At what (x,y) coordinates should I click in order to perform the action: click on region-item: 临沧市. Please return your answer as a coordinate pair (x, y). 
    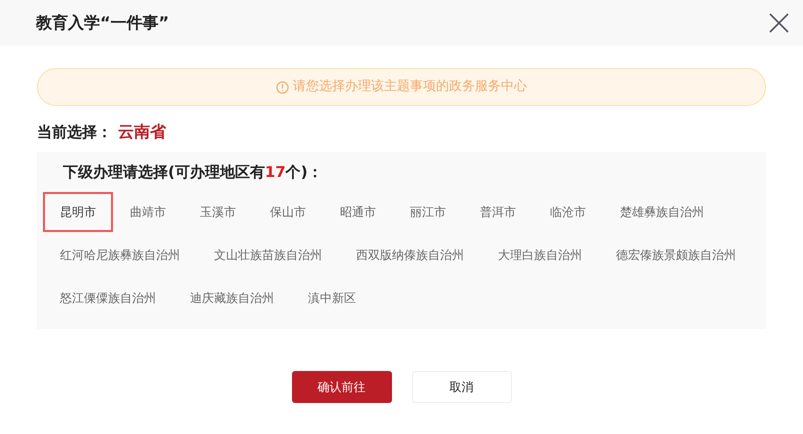
    Looking at the image, I should click on (568, 212).